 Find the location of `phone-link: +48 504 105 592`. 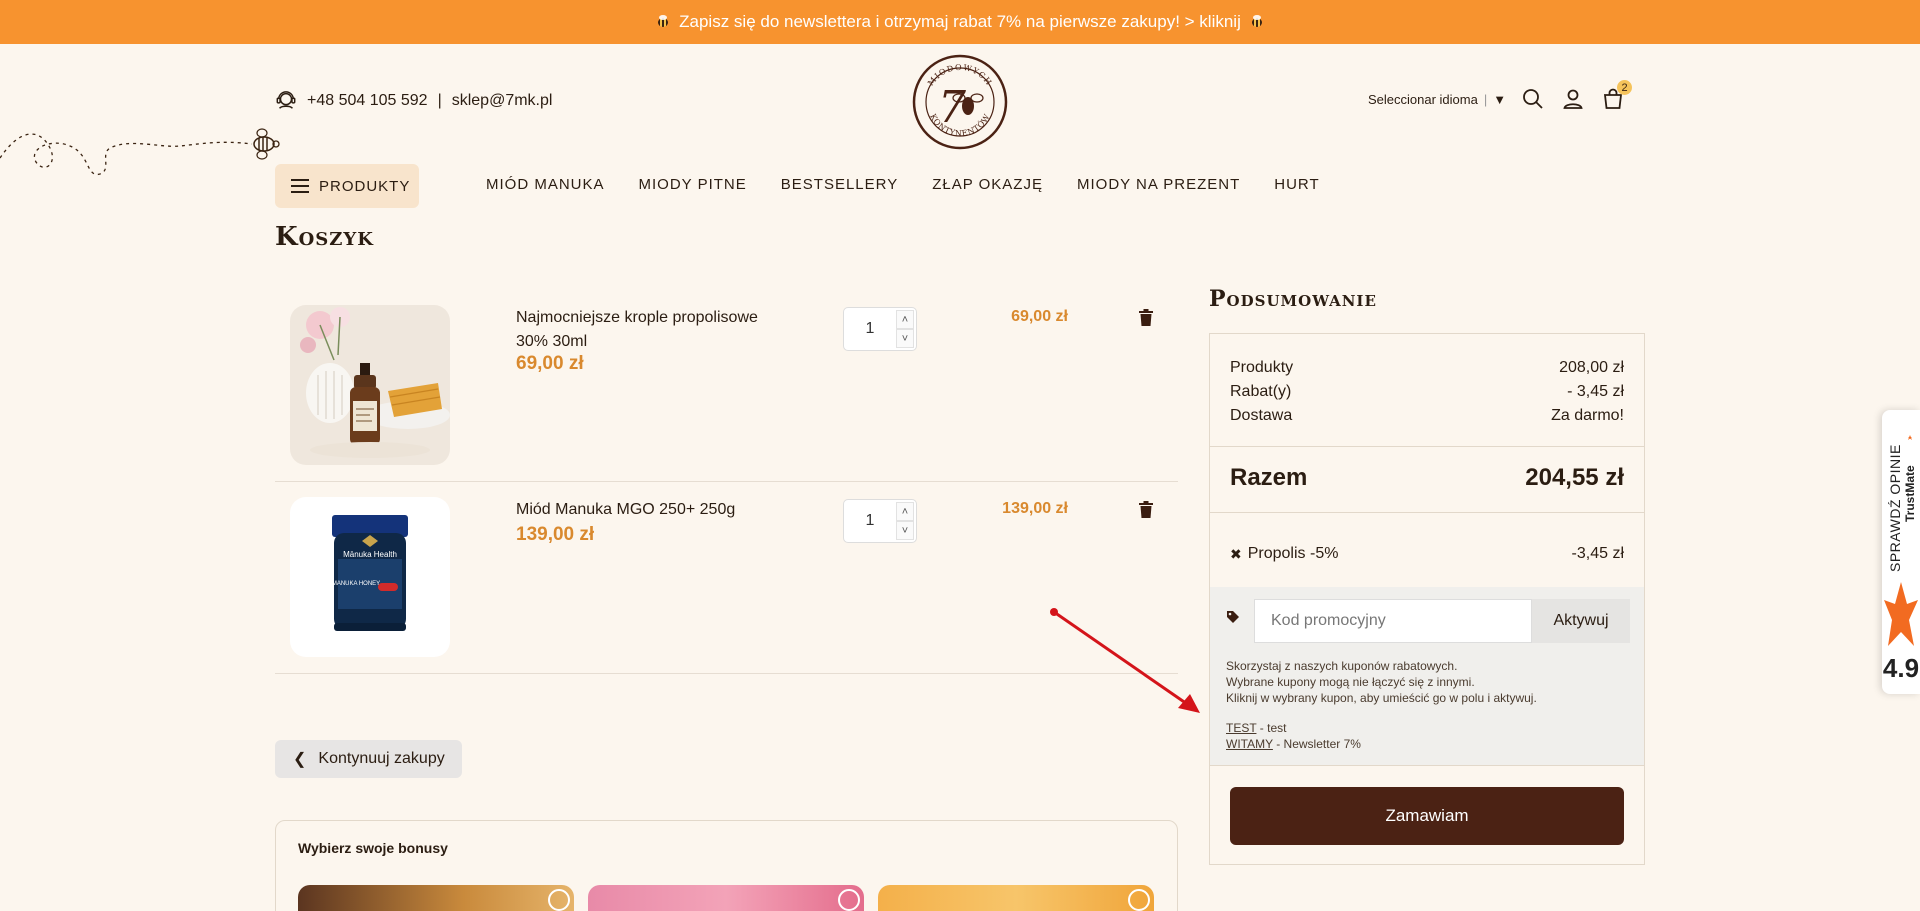

phone-link: +48 504 105 592 is located at coordinates (367, 101).